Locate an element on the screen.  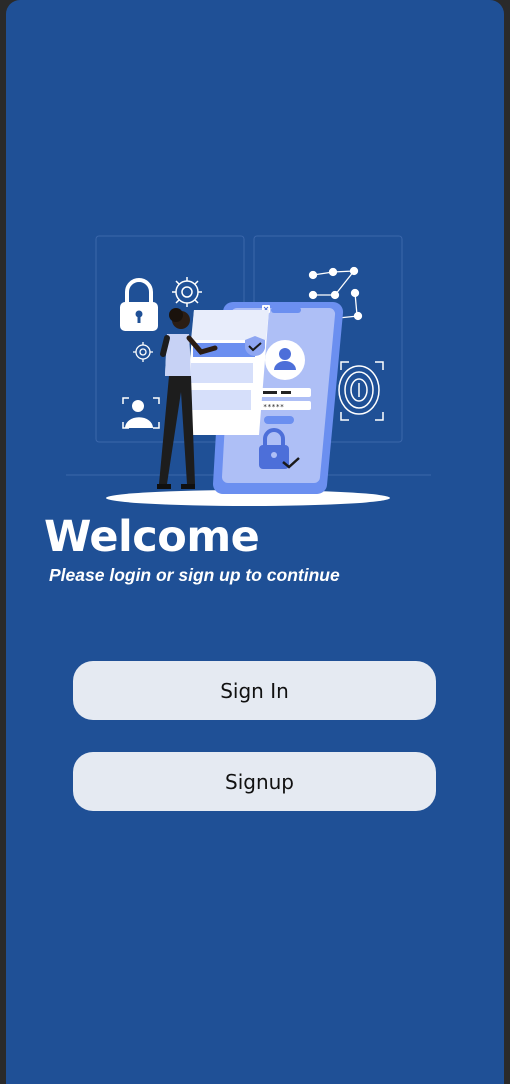
padlock-icon is located at coordinates (139, 304).